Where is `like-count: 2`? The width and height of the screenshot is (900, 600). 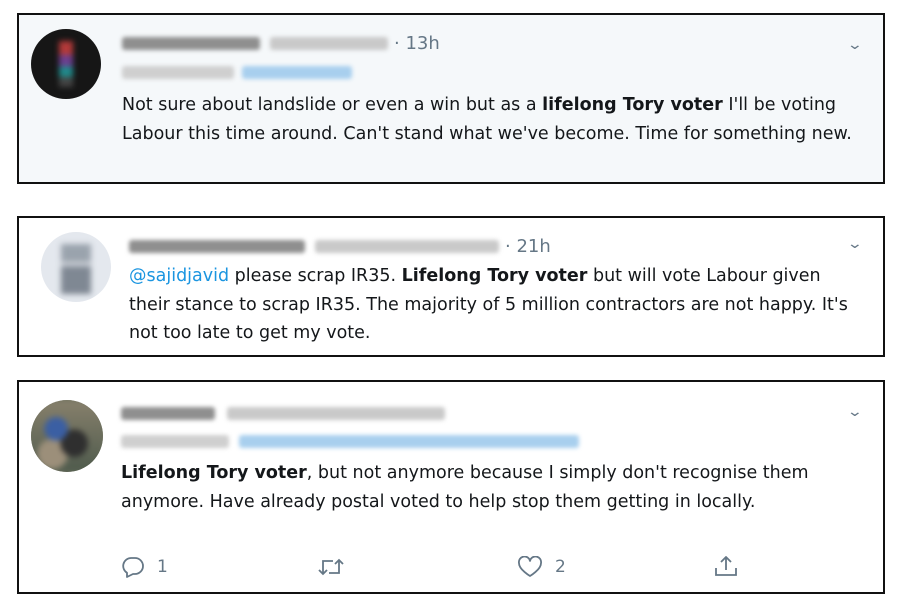
like-count: 2 is located at coordinates (560, 567).